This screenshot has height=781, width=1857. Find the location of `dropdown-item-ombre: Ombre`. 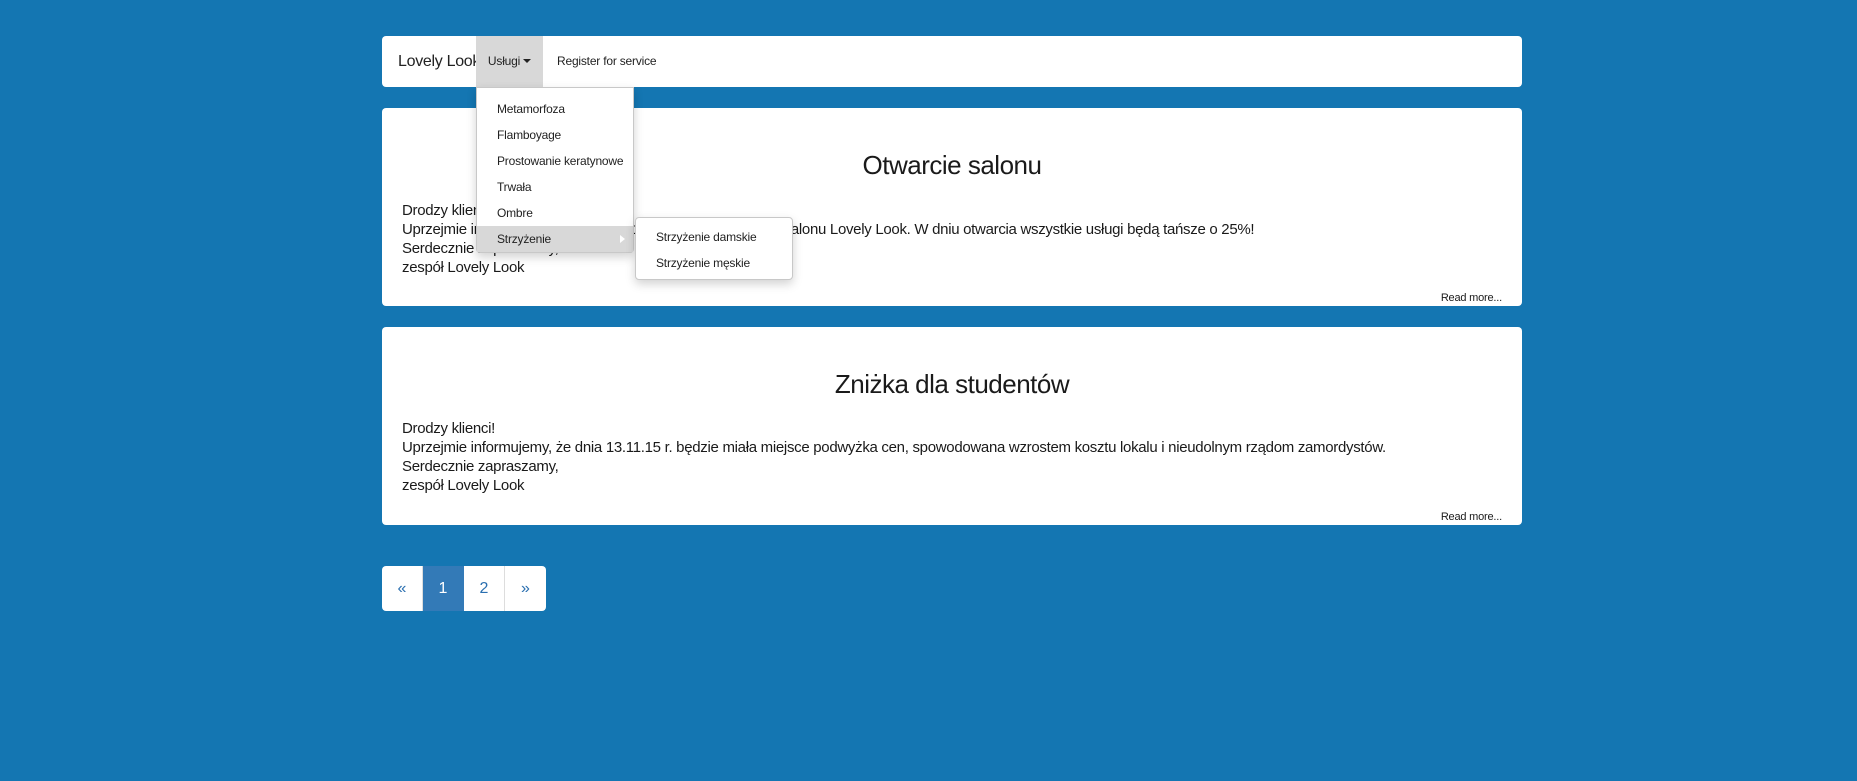

dropdown-item-ombre: Ombre is located at coordinates (555, 213).